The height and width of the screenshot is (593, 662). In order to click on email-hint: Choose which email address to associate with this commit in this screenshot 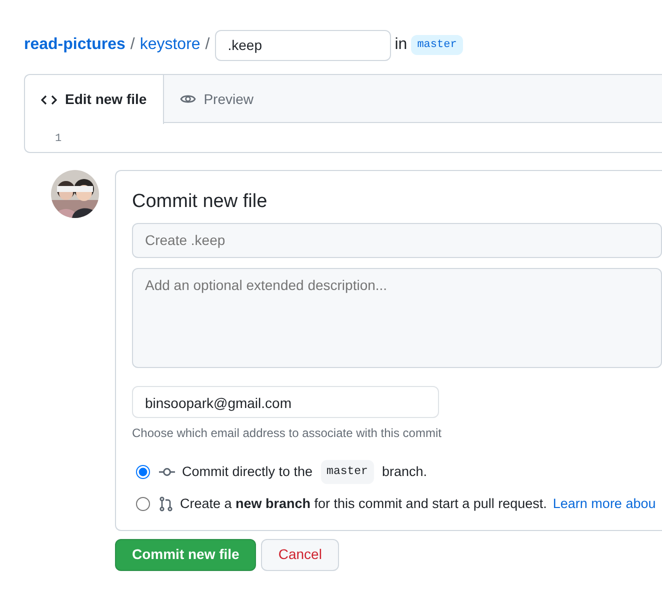, I will do `click(287, 433)`.